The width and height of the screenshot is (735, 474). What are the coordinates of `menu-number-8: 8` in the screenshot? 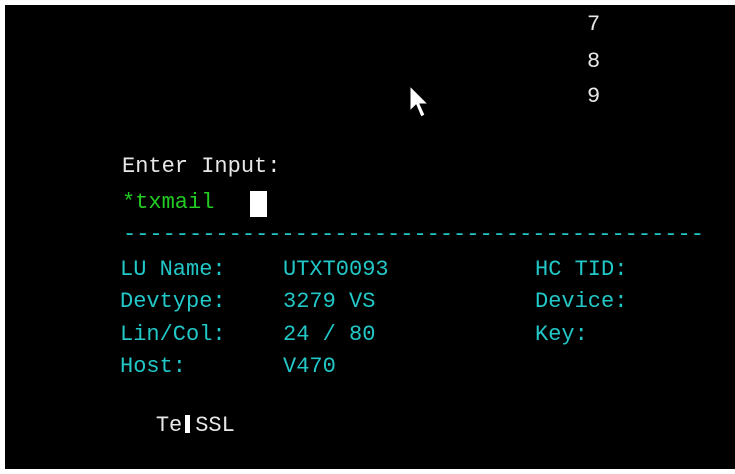 It's located at (594, 61).